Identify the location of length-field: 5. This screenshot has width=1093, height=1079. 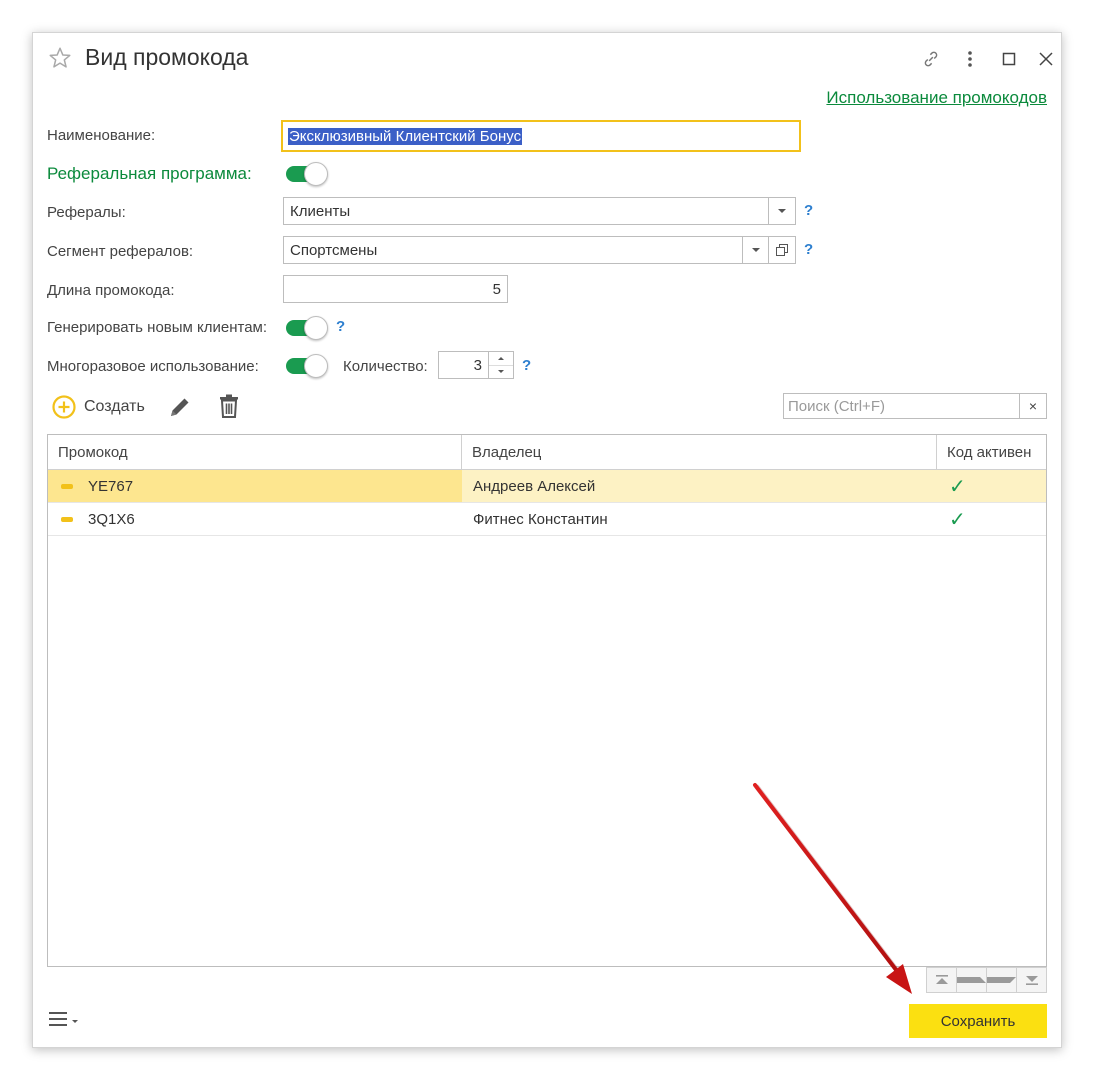
(395, 289).